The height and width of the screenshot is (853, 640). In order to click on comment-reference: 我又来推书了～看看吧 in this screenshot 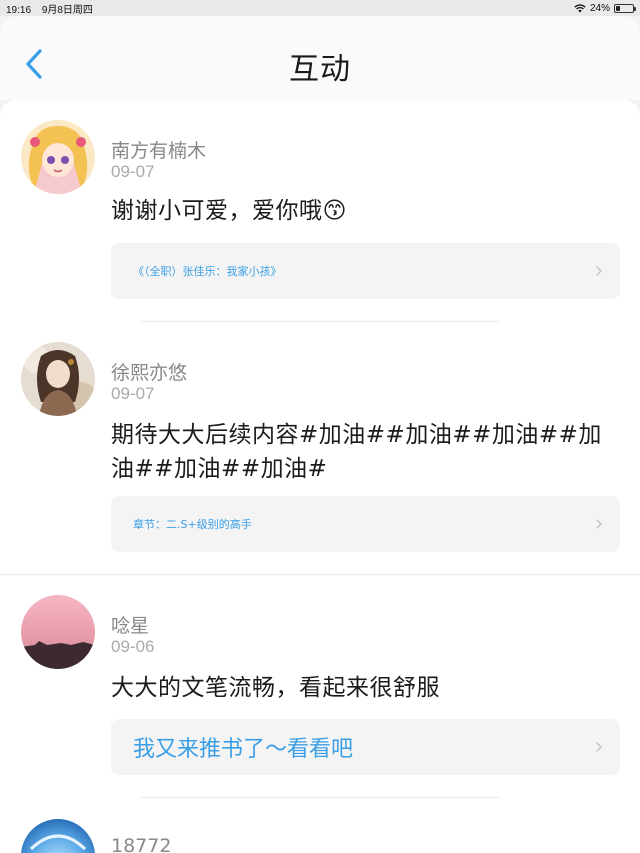, I will do `click(365, 747)`.